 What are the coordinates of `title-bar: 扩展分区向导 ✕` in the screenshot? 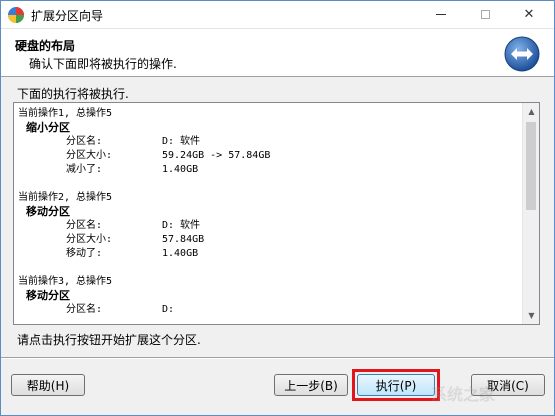 It's located at (277, 15).